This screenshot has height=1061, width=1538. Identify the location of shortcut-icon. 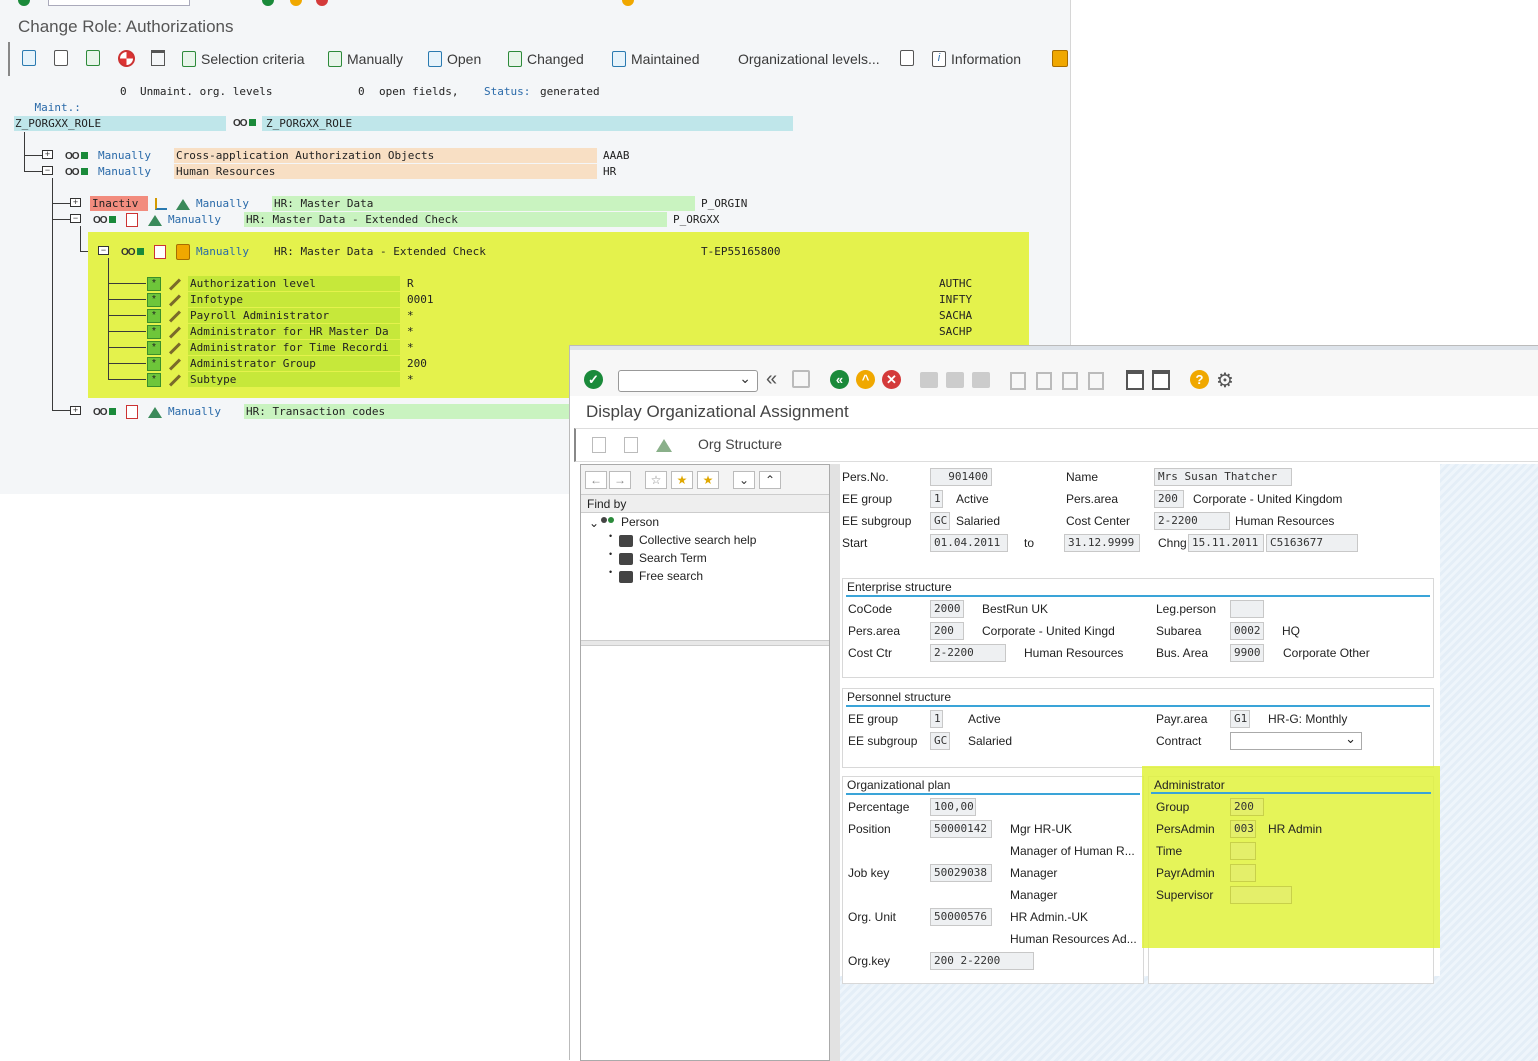
(1161, 380).